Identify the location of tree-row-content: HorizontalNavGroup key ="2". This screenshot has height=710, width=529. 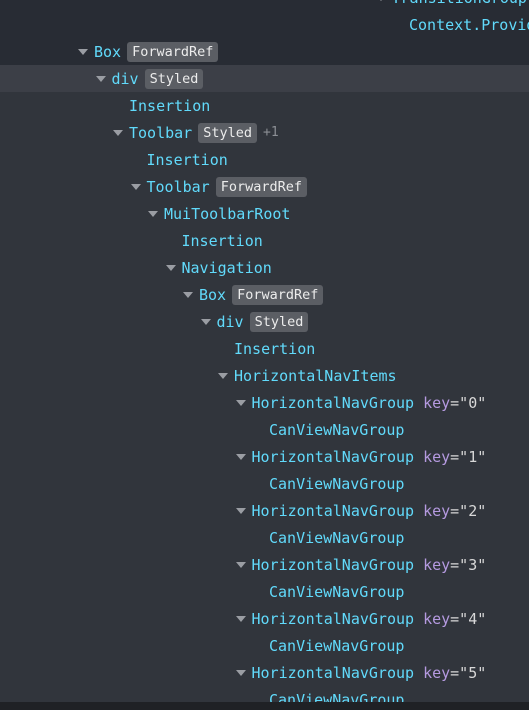
(369, 510).